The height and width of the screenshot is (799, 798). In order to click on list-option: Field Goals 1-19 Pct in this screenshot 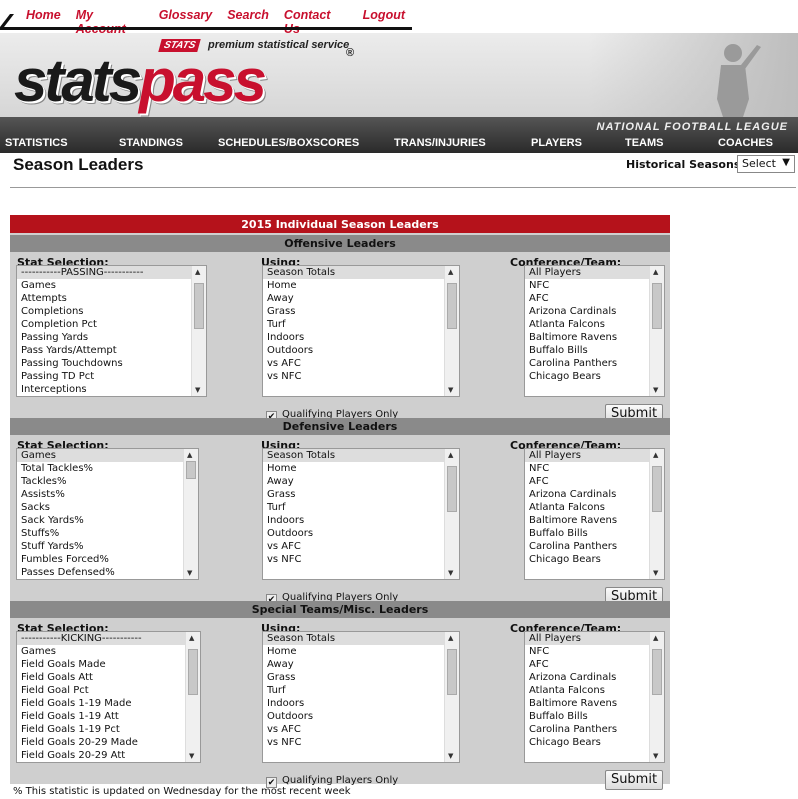, I will do `click(108, 729)`.